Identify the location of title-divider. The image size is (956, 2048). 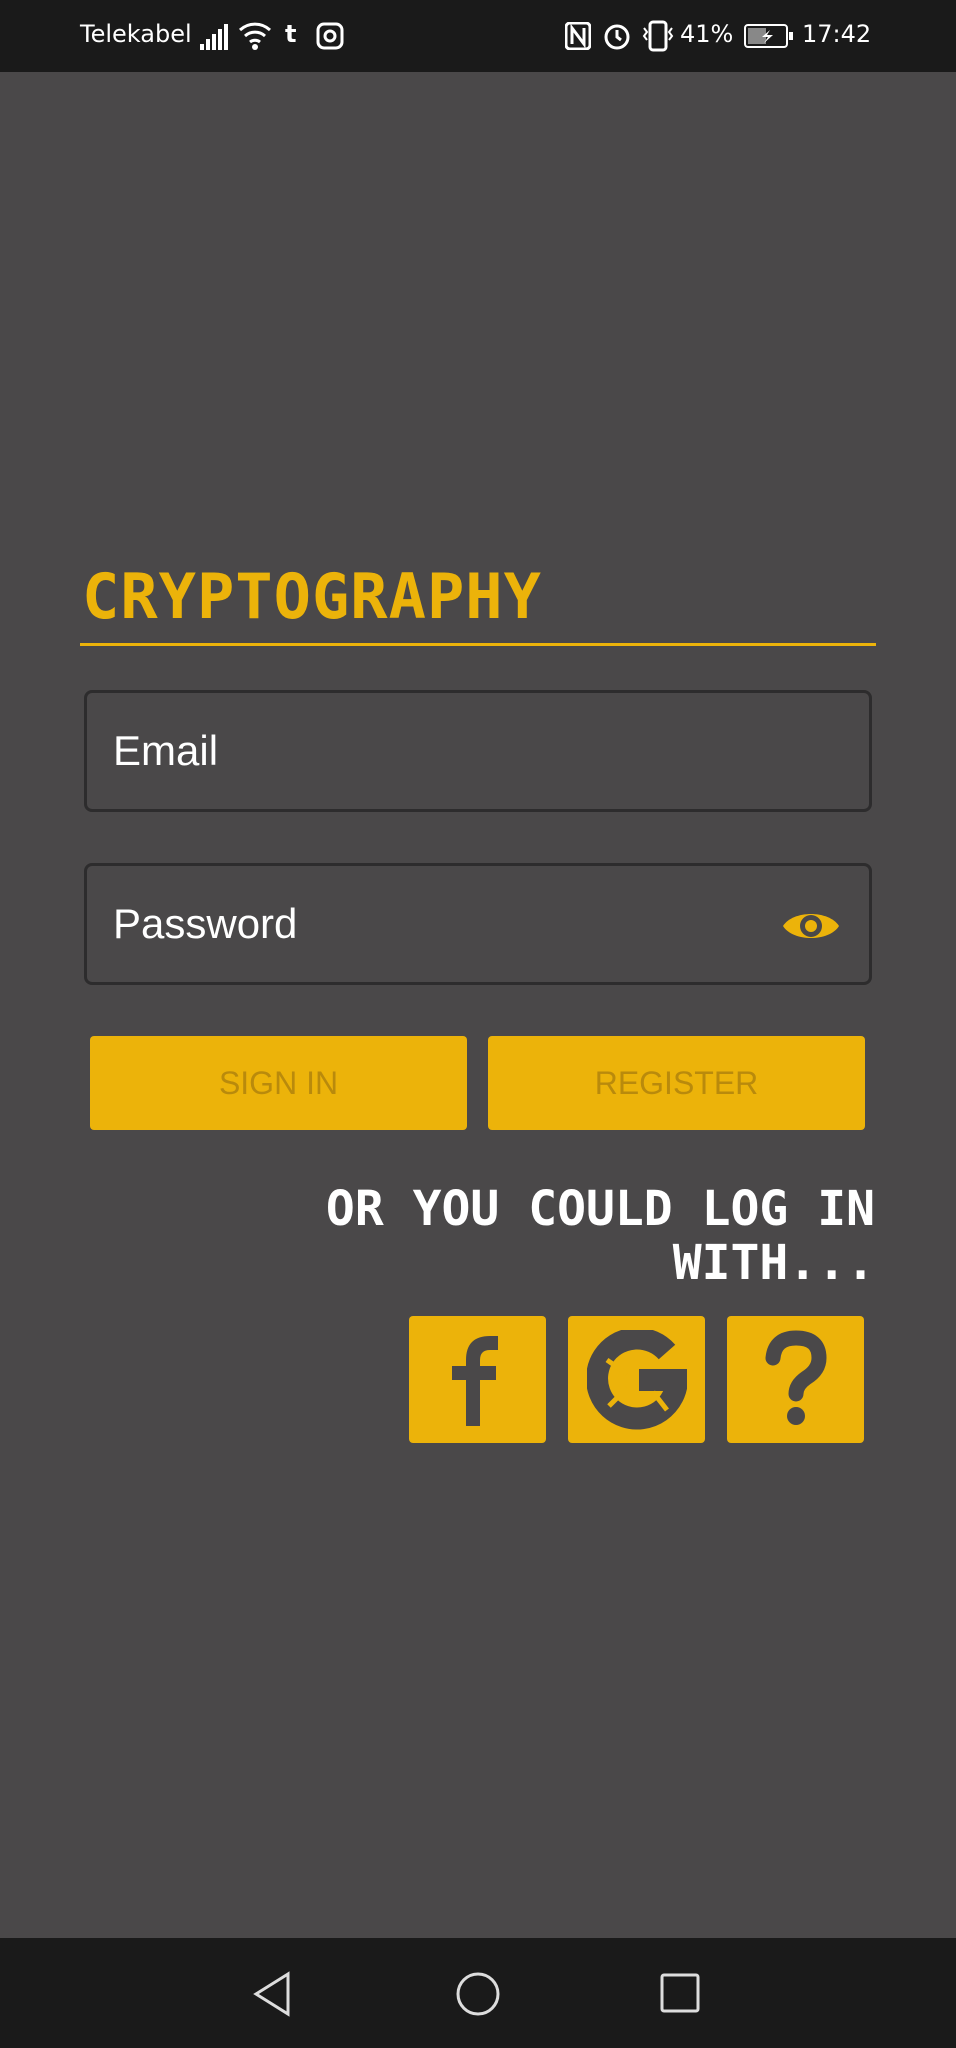
(478, 644).